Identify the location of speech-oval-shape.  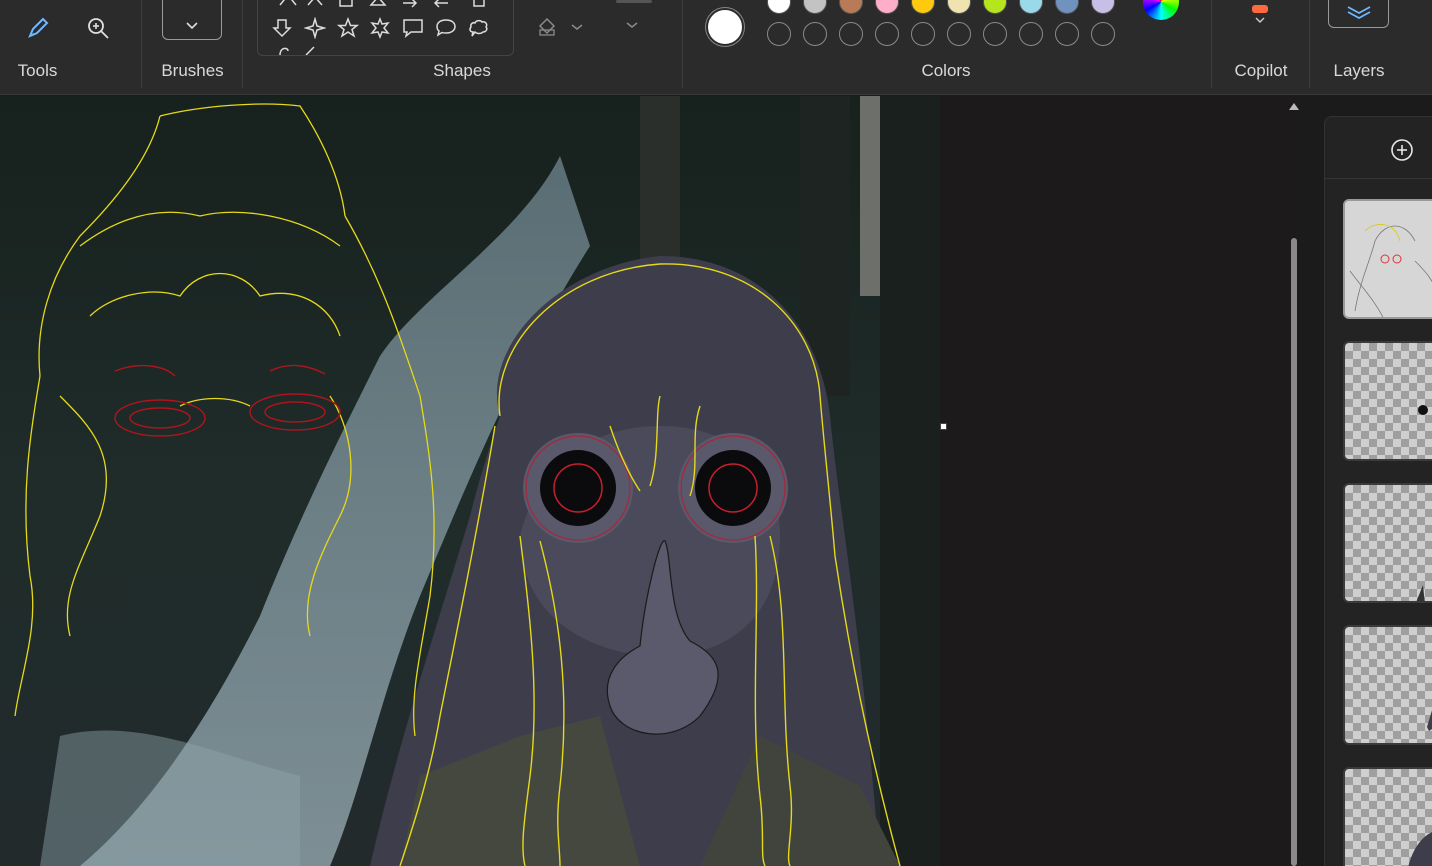
(446, 28).